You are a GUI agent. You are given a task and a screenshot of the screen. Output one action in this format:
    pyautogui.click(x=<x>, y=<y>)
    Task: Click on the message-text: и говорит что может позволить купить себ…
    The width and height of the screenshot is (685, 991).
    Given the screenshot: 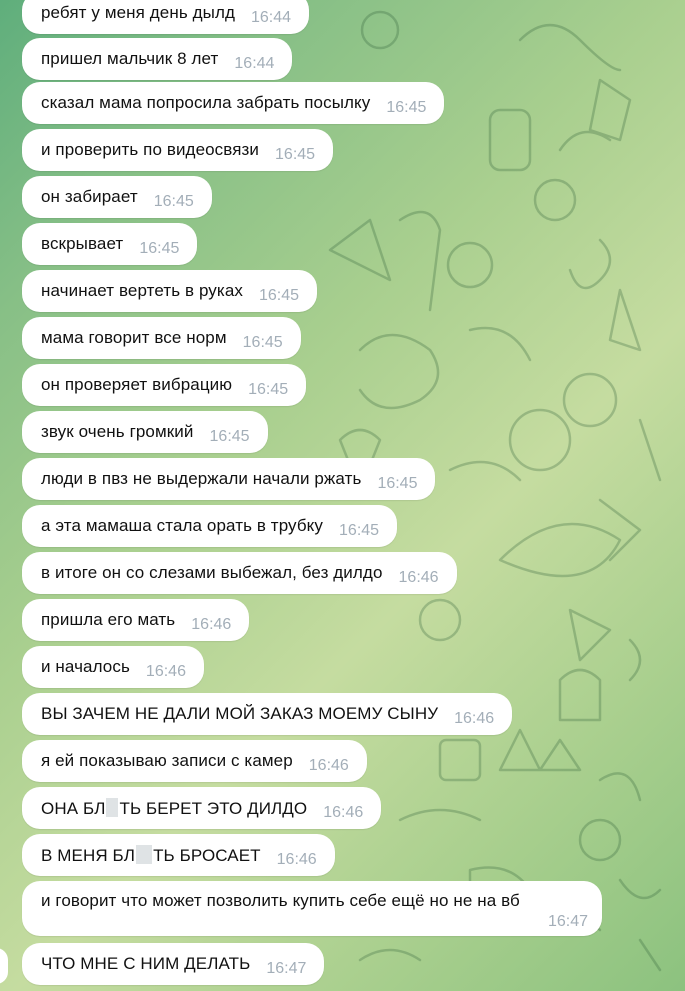 What is the action you would take?
    pyautogui.click(x=280, y=900)
    